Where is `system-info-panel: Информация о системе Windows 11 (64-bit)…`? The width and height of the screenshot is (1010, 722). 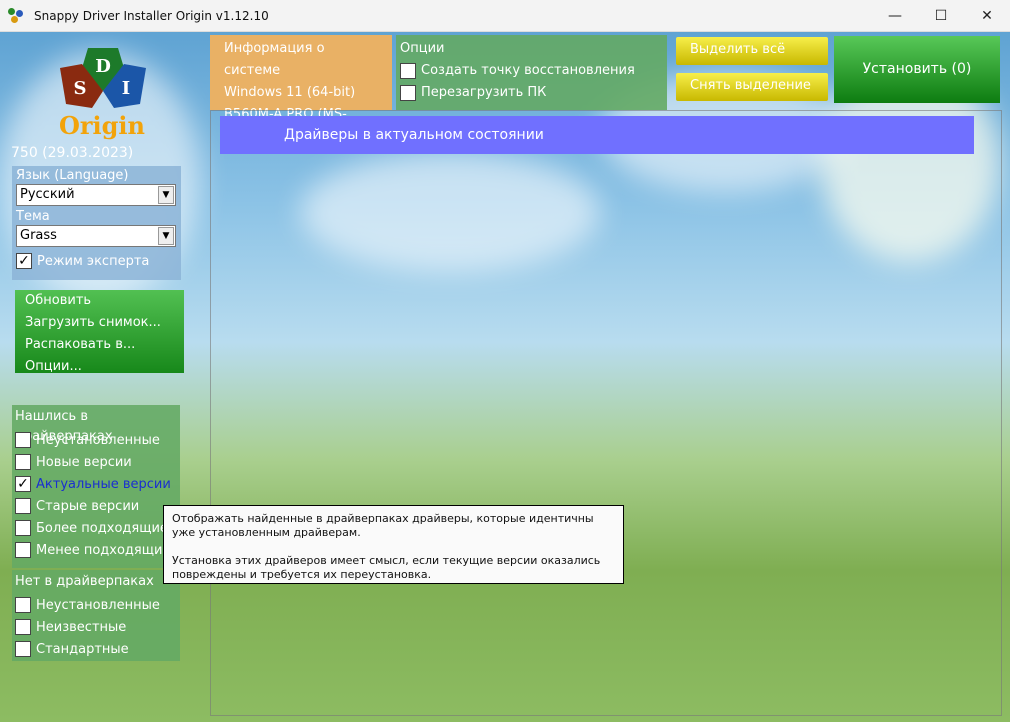 system-info-panel: Информация о системе Windows 11 (64-bit)… is located at coordinates (301, 89).